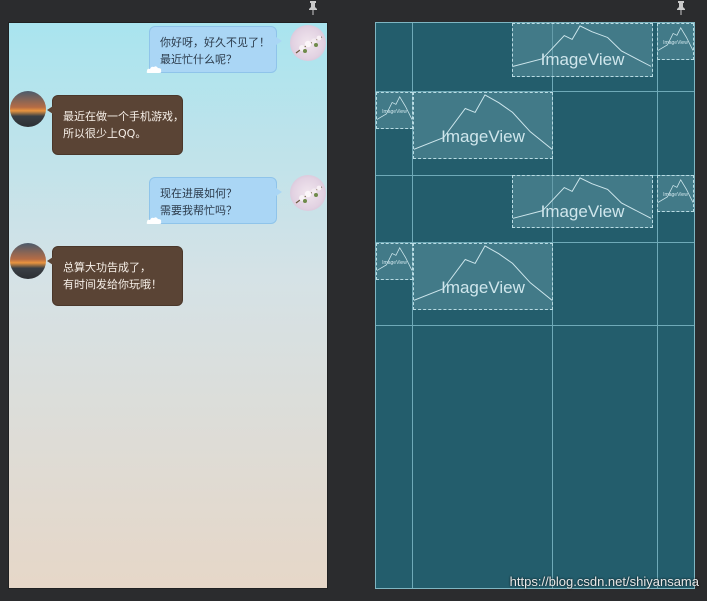 This screenshot has height=601, width=707. What do you see at coordinates (215, 42) in the screenshot?
I see `message-line: 你好呀，好久不见了！` at bounding box center [215, 42].